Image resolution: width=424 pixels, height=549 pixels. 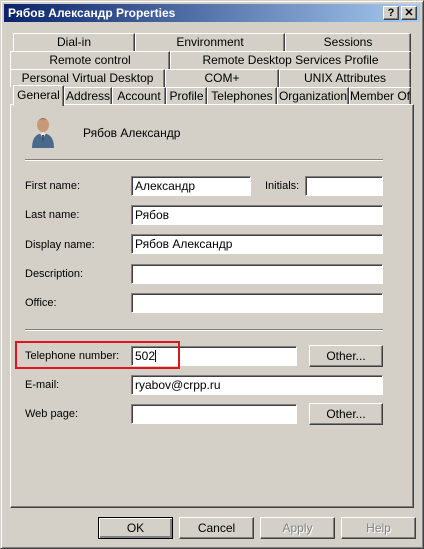 I want to click on ok-button: OK, so click(x=135, y=528).